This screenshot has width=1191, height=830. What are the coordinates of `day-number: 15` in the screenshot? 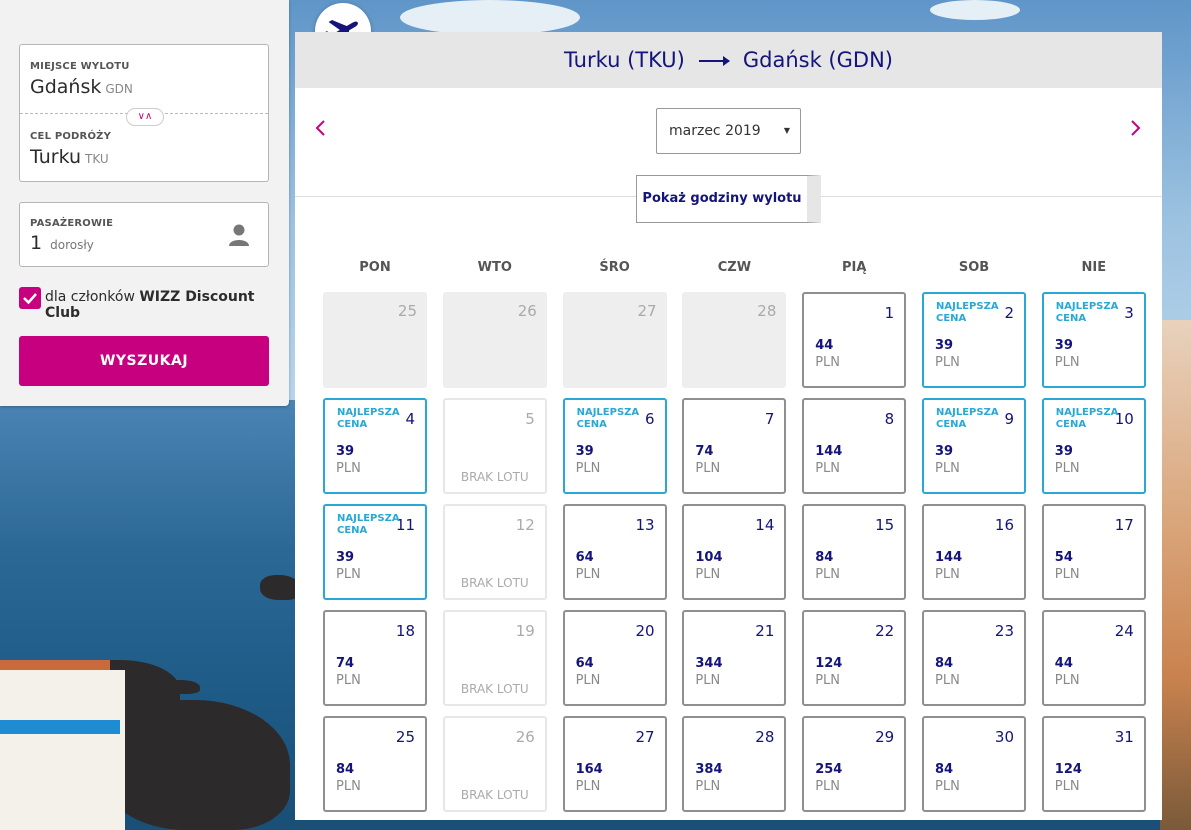 It's located at (885, 525).